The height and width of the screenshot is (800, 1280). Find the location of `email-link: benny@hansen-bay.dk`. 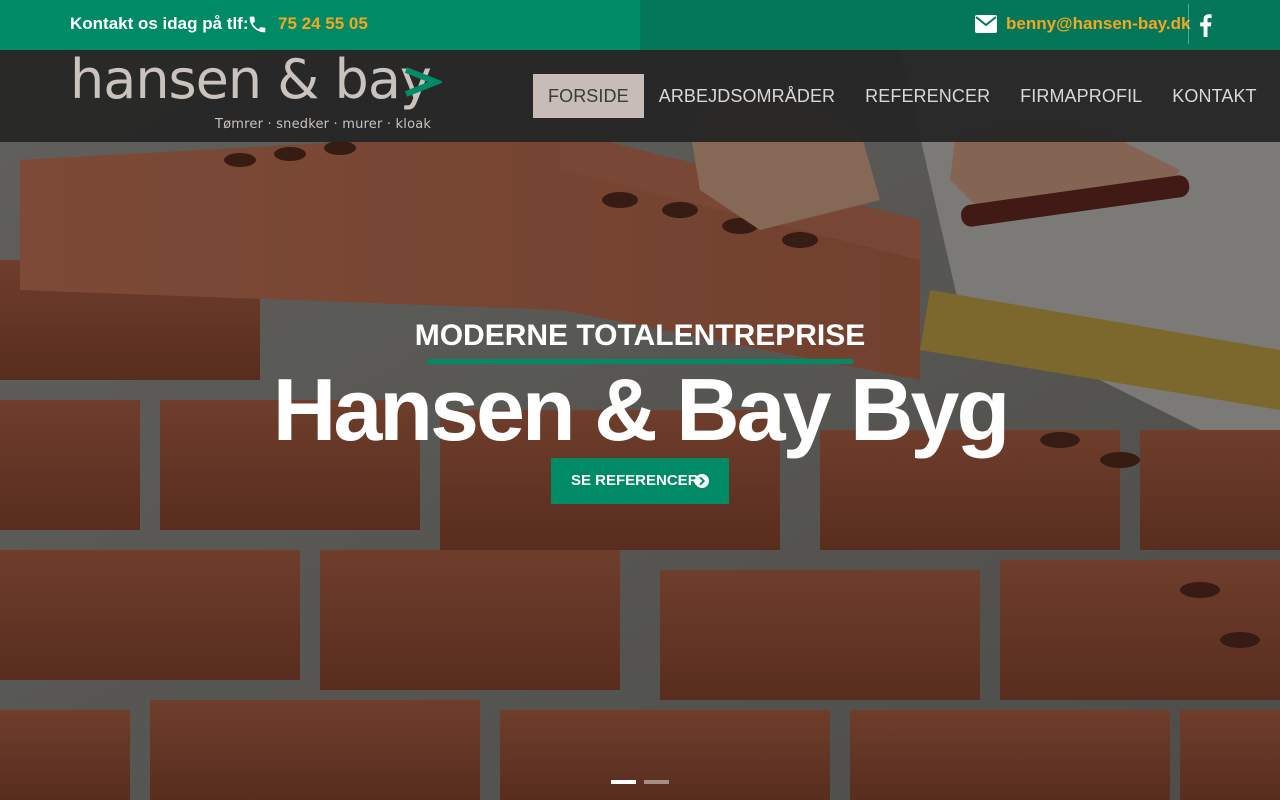

email-link: benny@hansen-bay.dk is located at coordinates (1098, 24).